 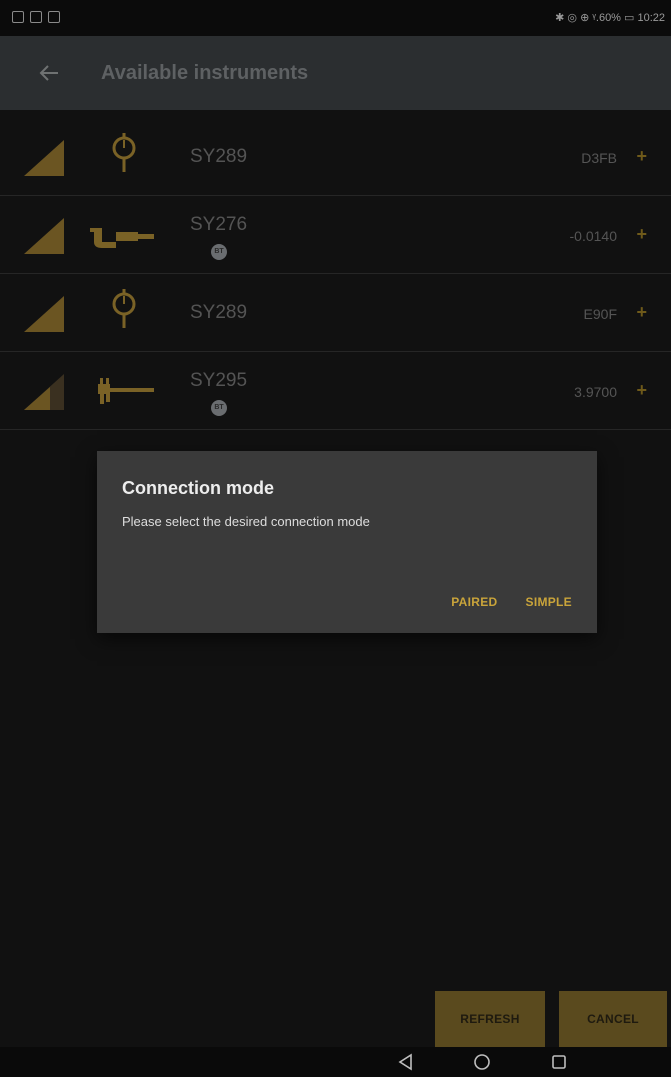 What do you see at coordinates (406, 1062) in the screenshot?
I see `nav-back-icon` at bounding box center [406, 1062].